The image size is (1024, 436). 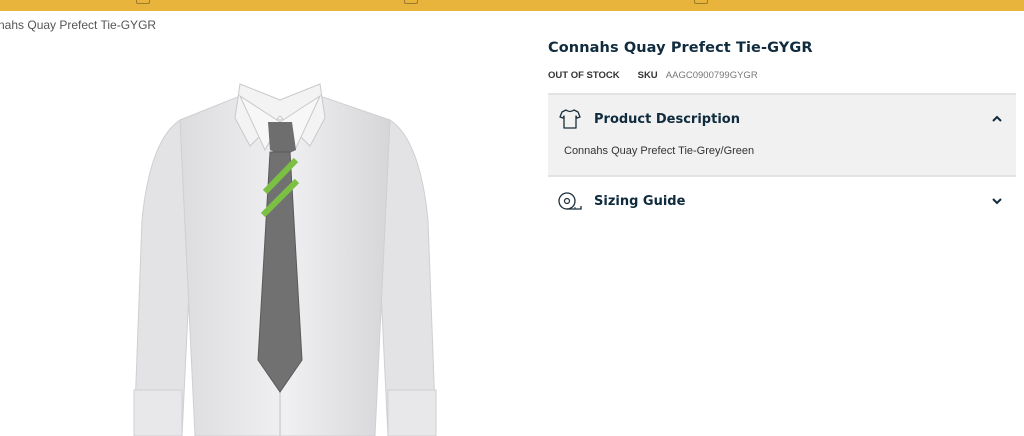 What do you see at coordinates (512, 5) in the screenshot?
I see `top-navigation-bar` at bounding box center [512, 5].